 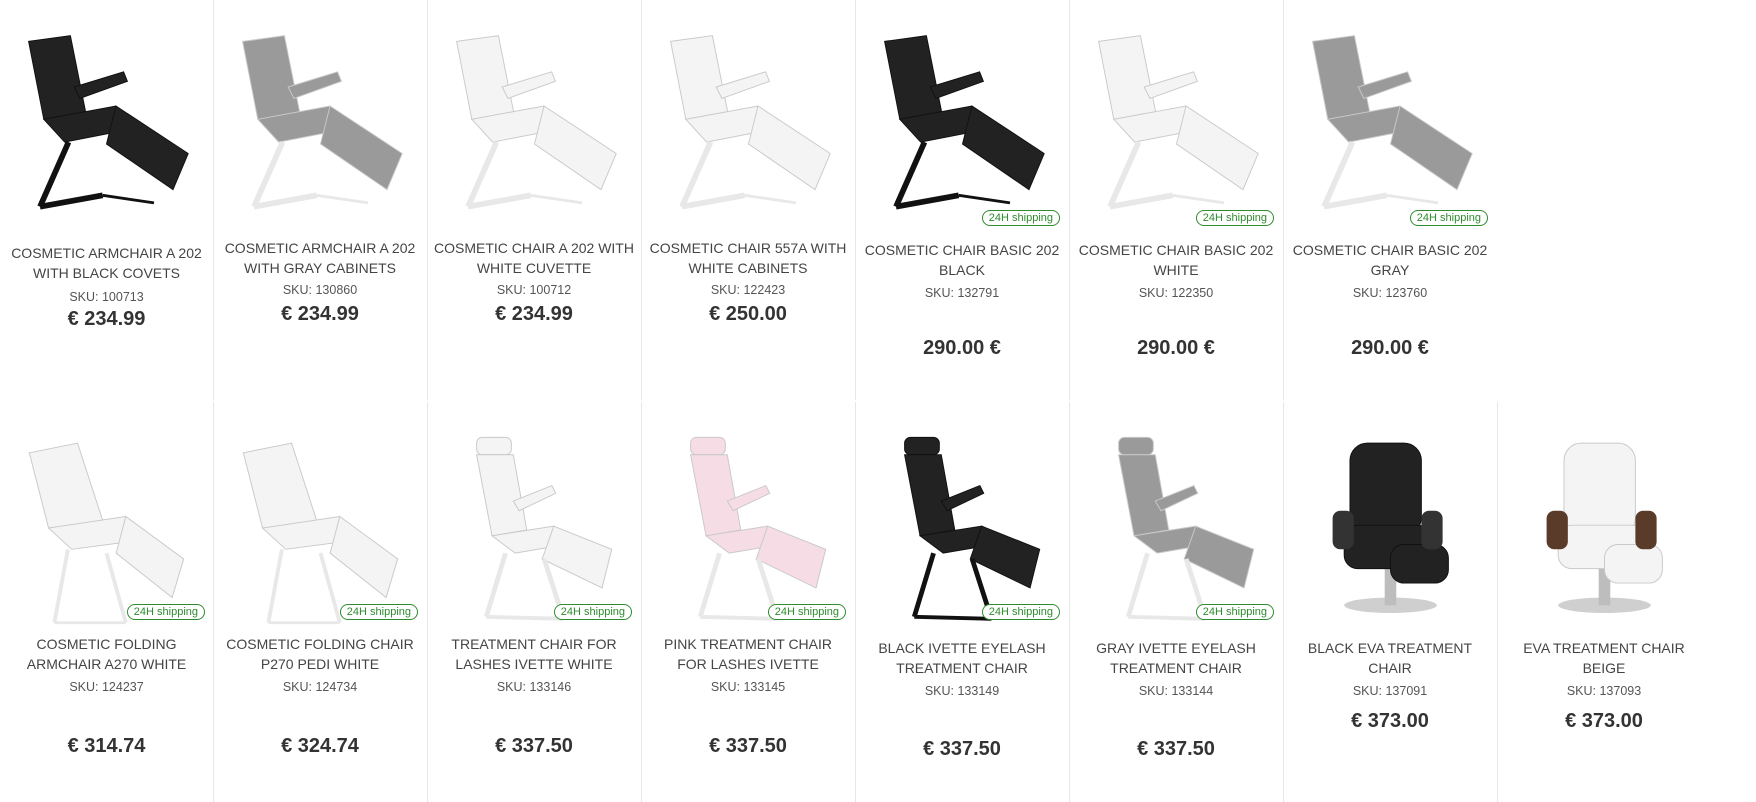 What do you see at coordinates (748, 290) in the screenshot?
I see `product-sku: SKU: 122423` at bounding box center [748, 290].